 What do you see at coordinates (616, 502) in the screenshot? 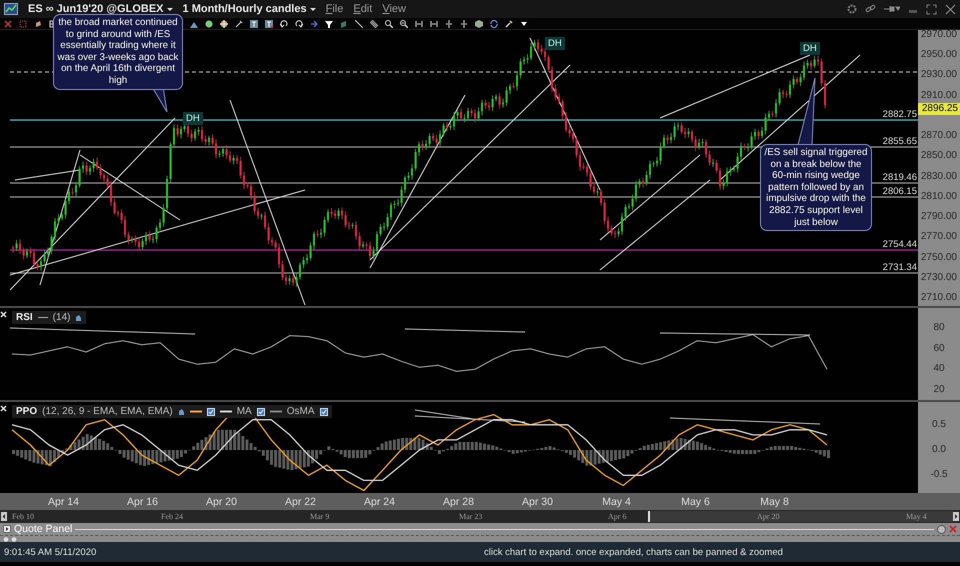
I see `date-label: May 4` at bounding box center [616, 502].